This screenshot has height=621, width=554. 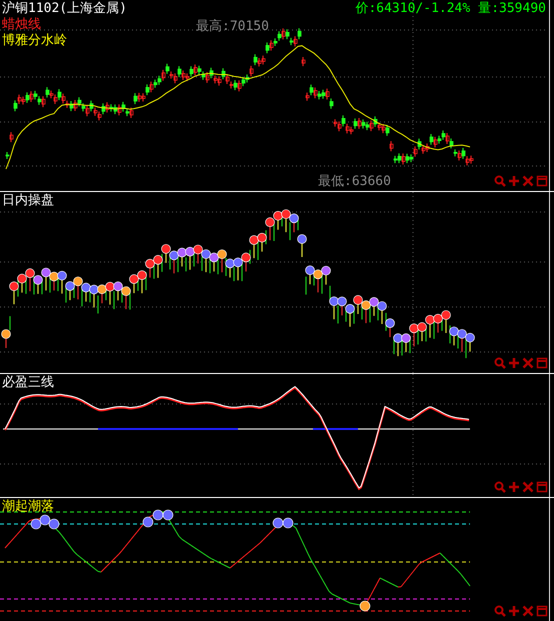 I want to click on legend-label: 蜡烛线, so click(x=22, y=25).